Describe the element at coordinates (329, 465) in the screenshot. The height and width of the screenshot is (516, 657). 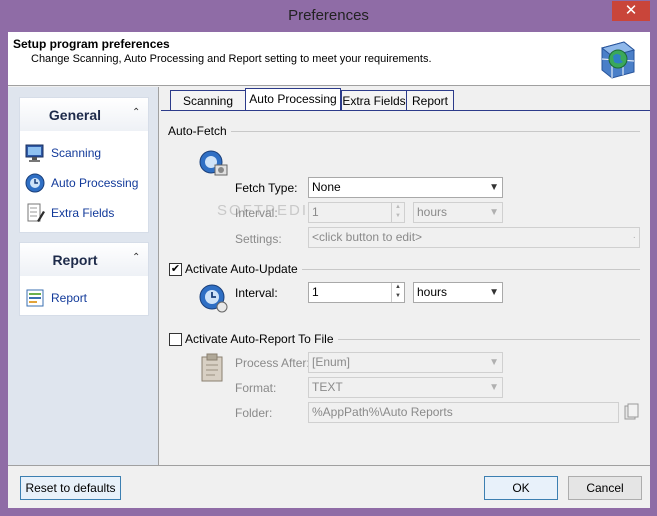
I see `footer-divider` at that location.